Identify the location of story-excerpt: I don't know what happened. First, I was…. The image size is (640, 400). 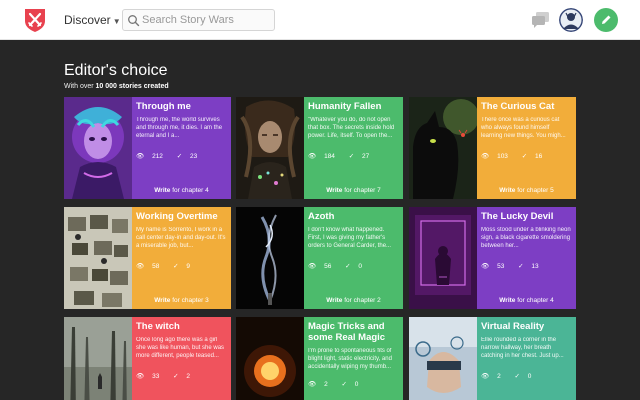
(350, 238).